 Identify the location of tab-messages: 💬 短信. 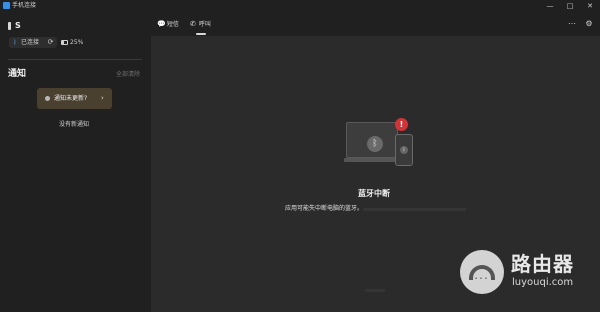
(168, 24).